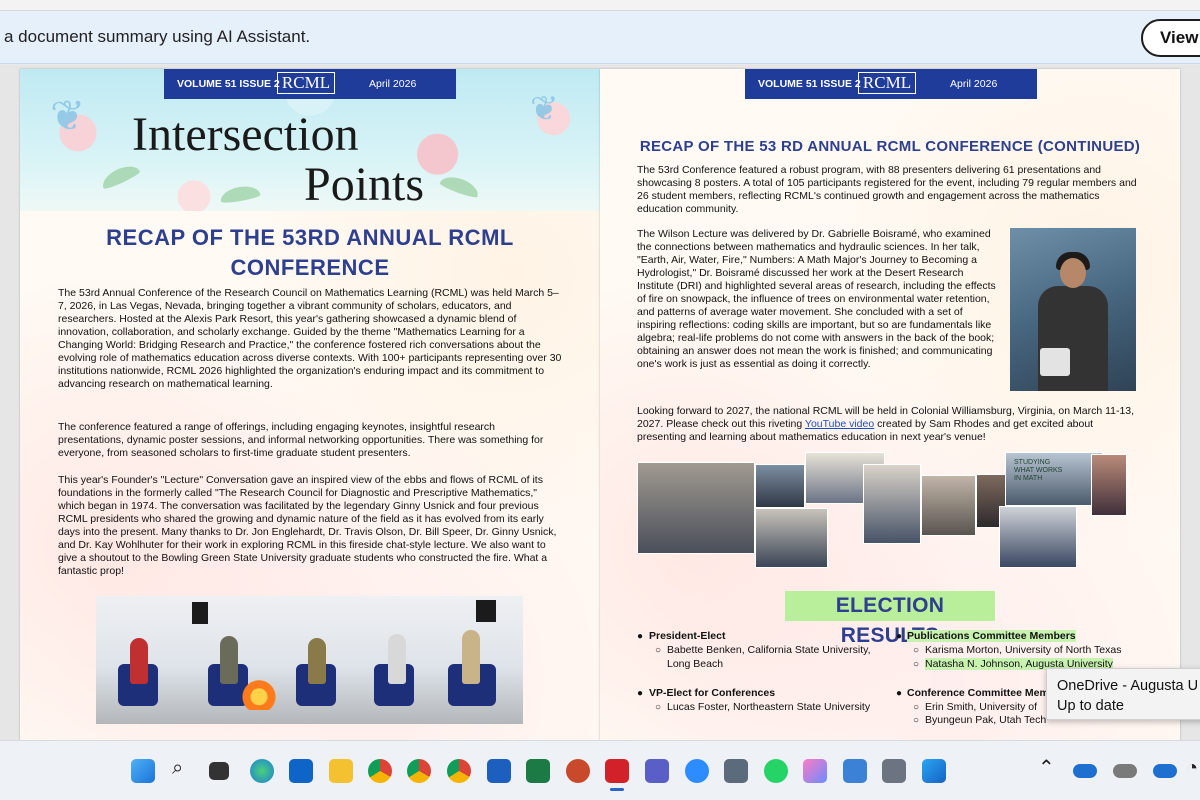 The height and width of the screenshot is (800, 1200). I want to click on teams-icon, so click(657, 771).